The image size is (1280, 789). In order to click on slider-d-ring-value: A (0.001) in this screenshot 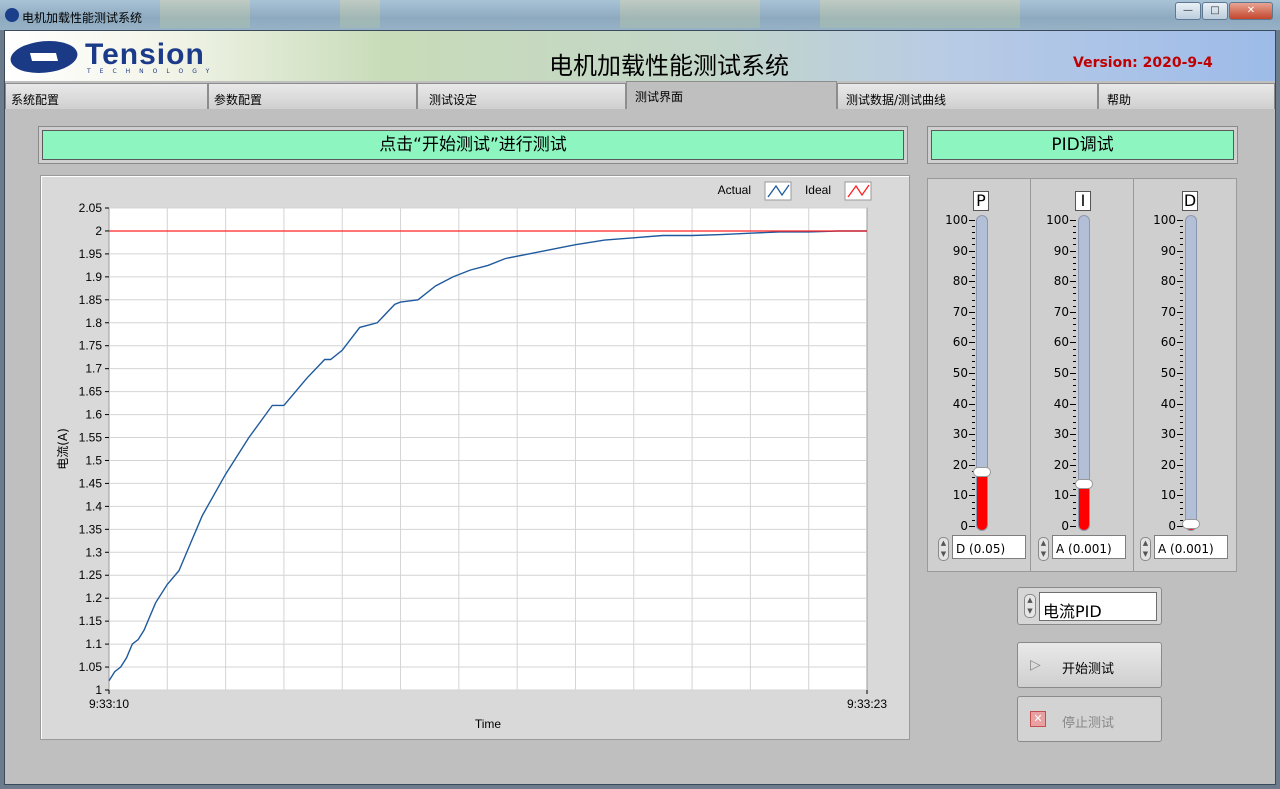, I will do `click(1191, 547)`.